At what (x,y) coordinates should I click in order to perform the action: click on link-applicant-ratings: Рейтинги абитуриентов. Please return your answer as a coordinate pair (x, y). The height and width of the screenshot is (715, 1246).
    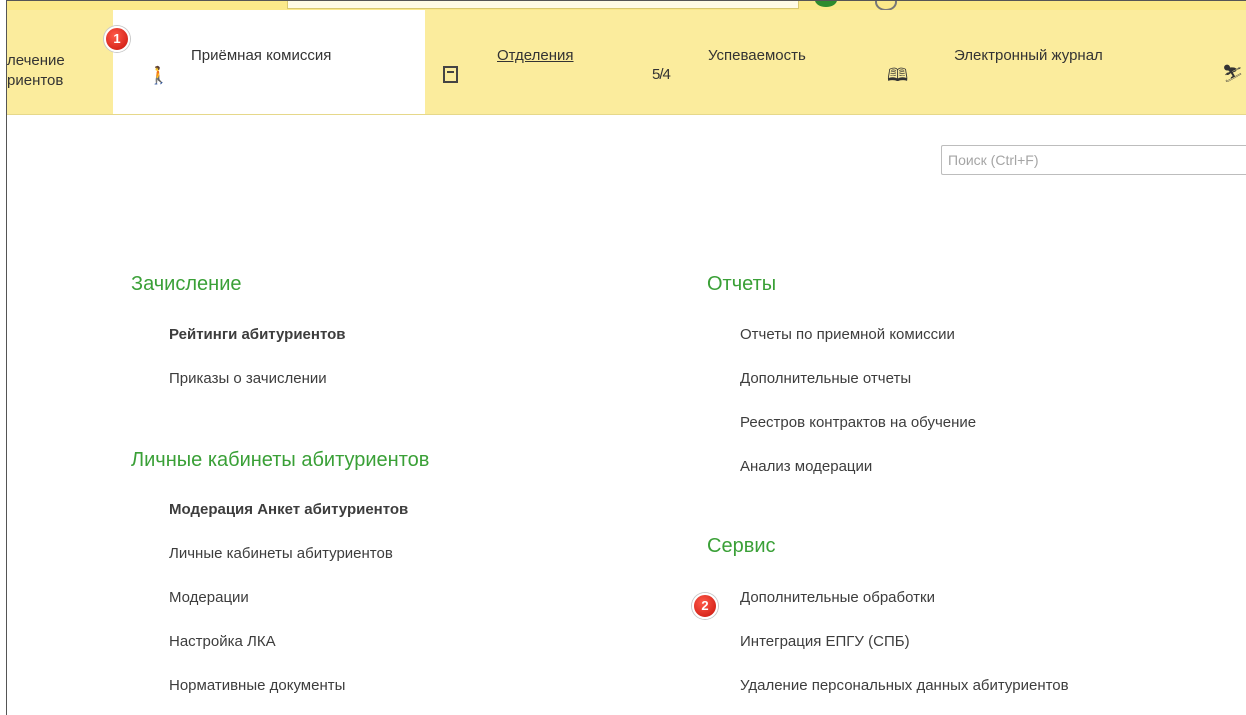
    Looking at the image, I should click on (257, 334).